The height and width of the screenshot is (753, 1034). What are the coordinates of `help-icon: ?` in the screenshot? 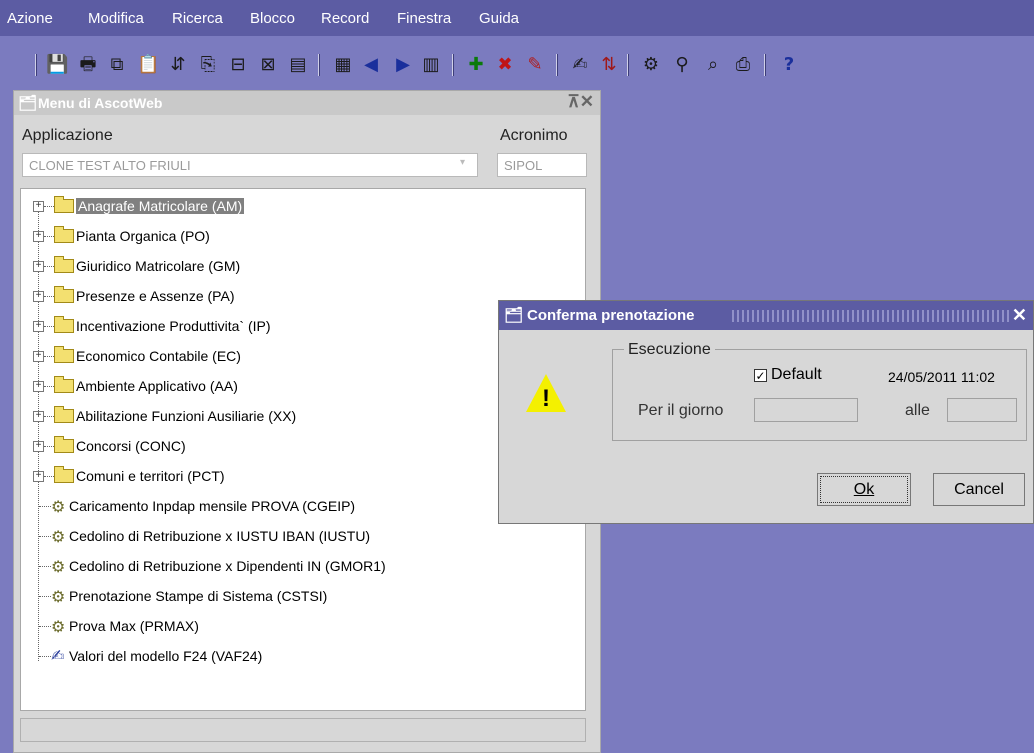 It's located at (789, 65).